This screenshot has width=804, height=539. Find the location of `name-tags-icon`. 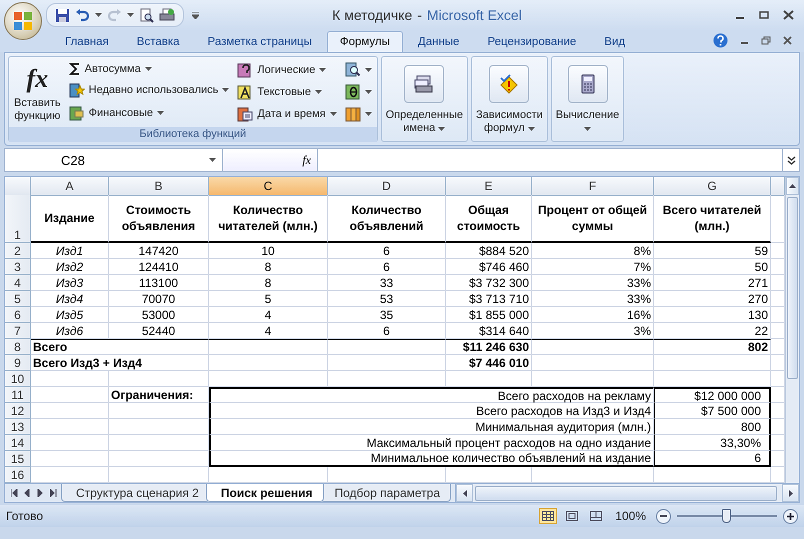

name-tags-icon is located at coordinates (424, 84).